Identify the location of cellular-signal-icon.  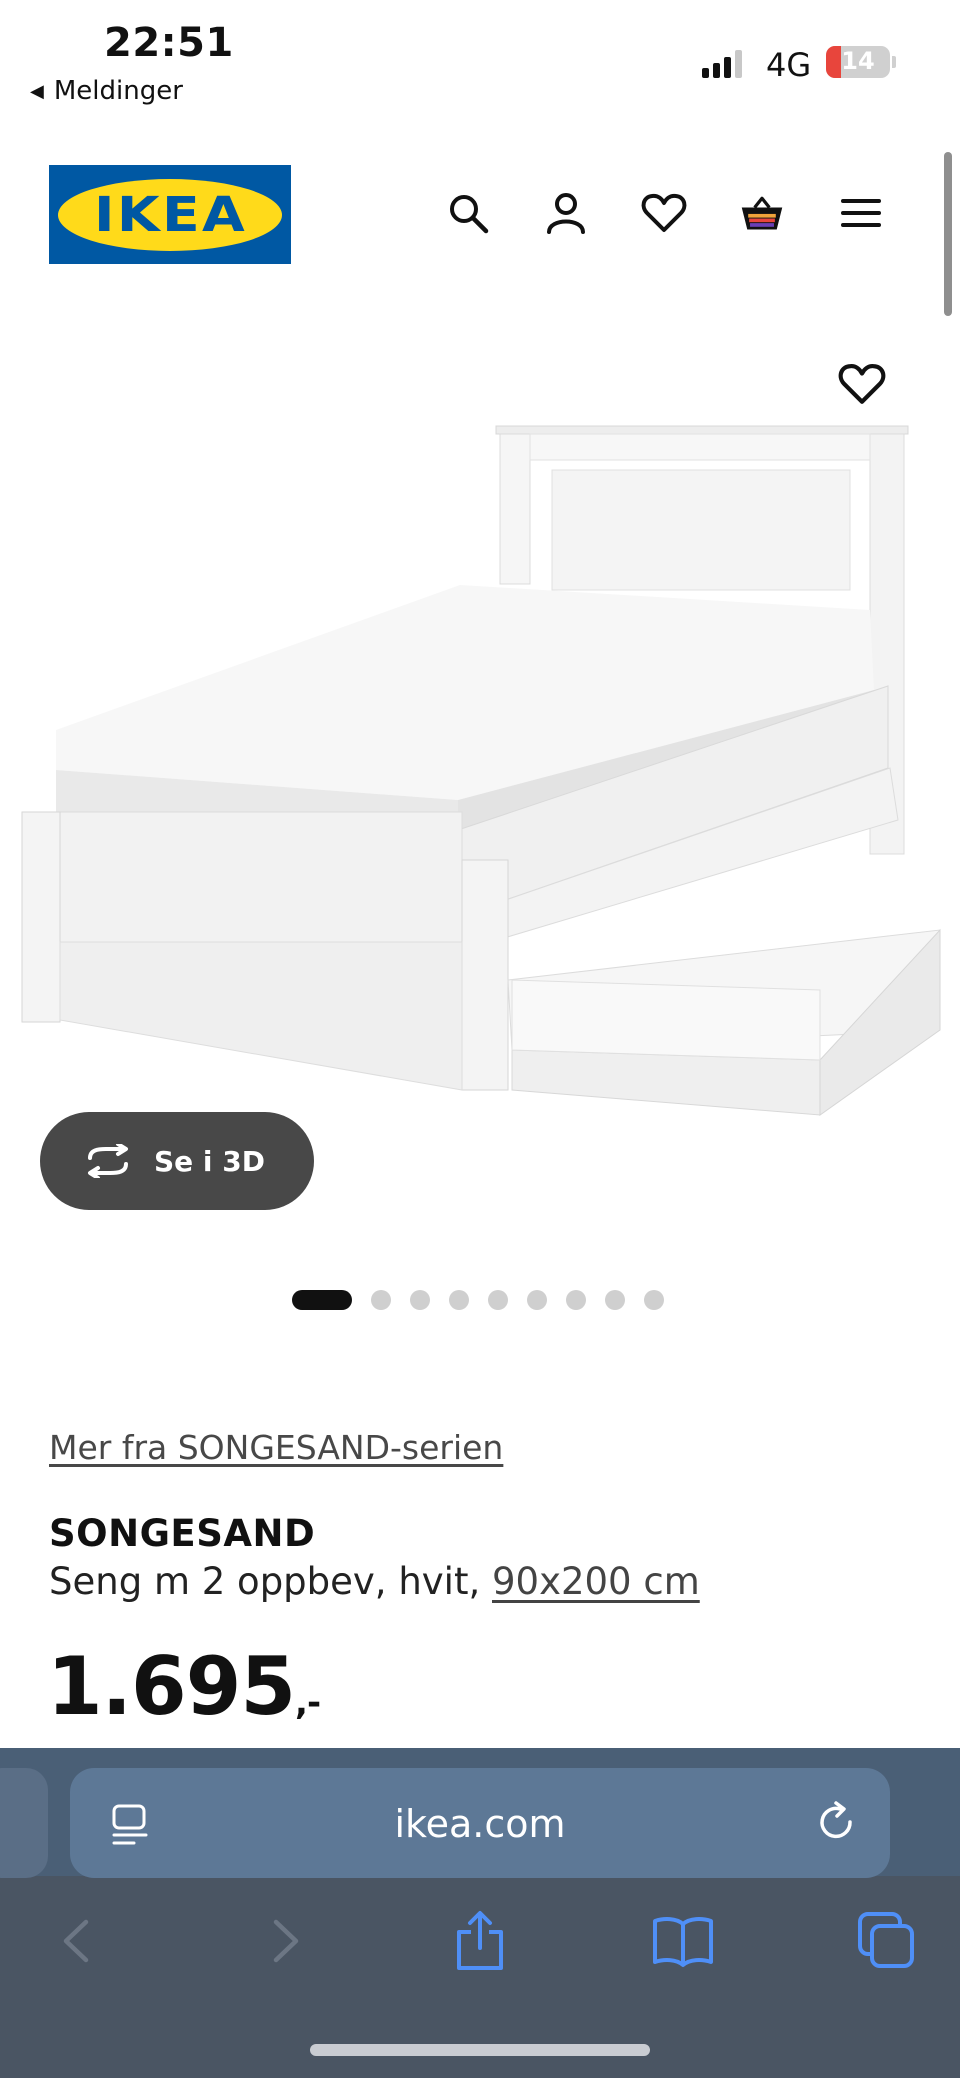
(722, 64).